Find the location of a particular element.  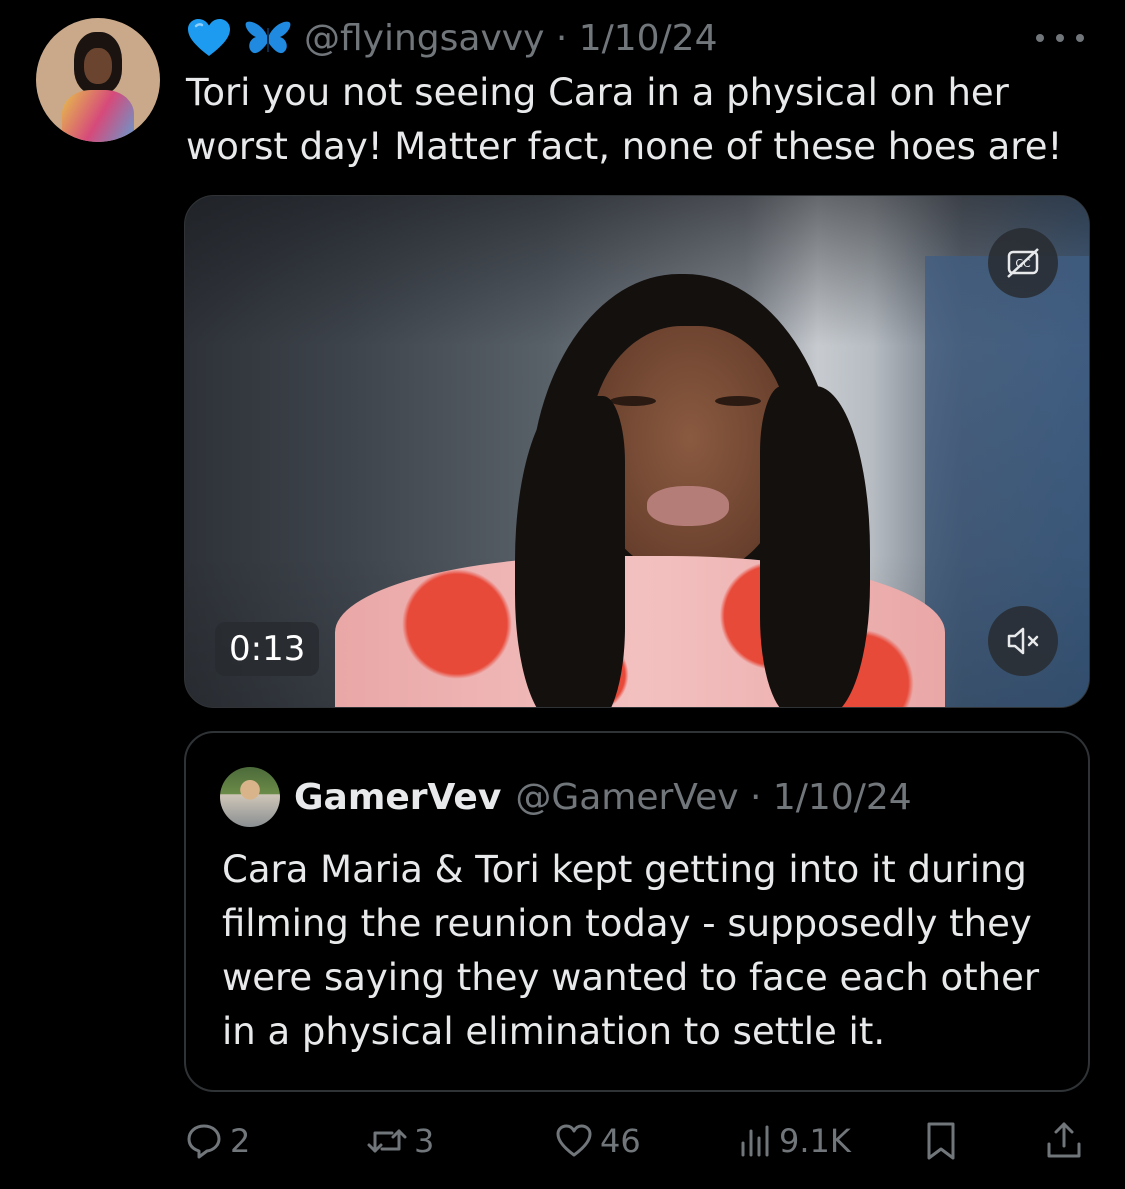

volume-muted-icon is located at coordinates (1023, 641).